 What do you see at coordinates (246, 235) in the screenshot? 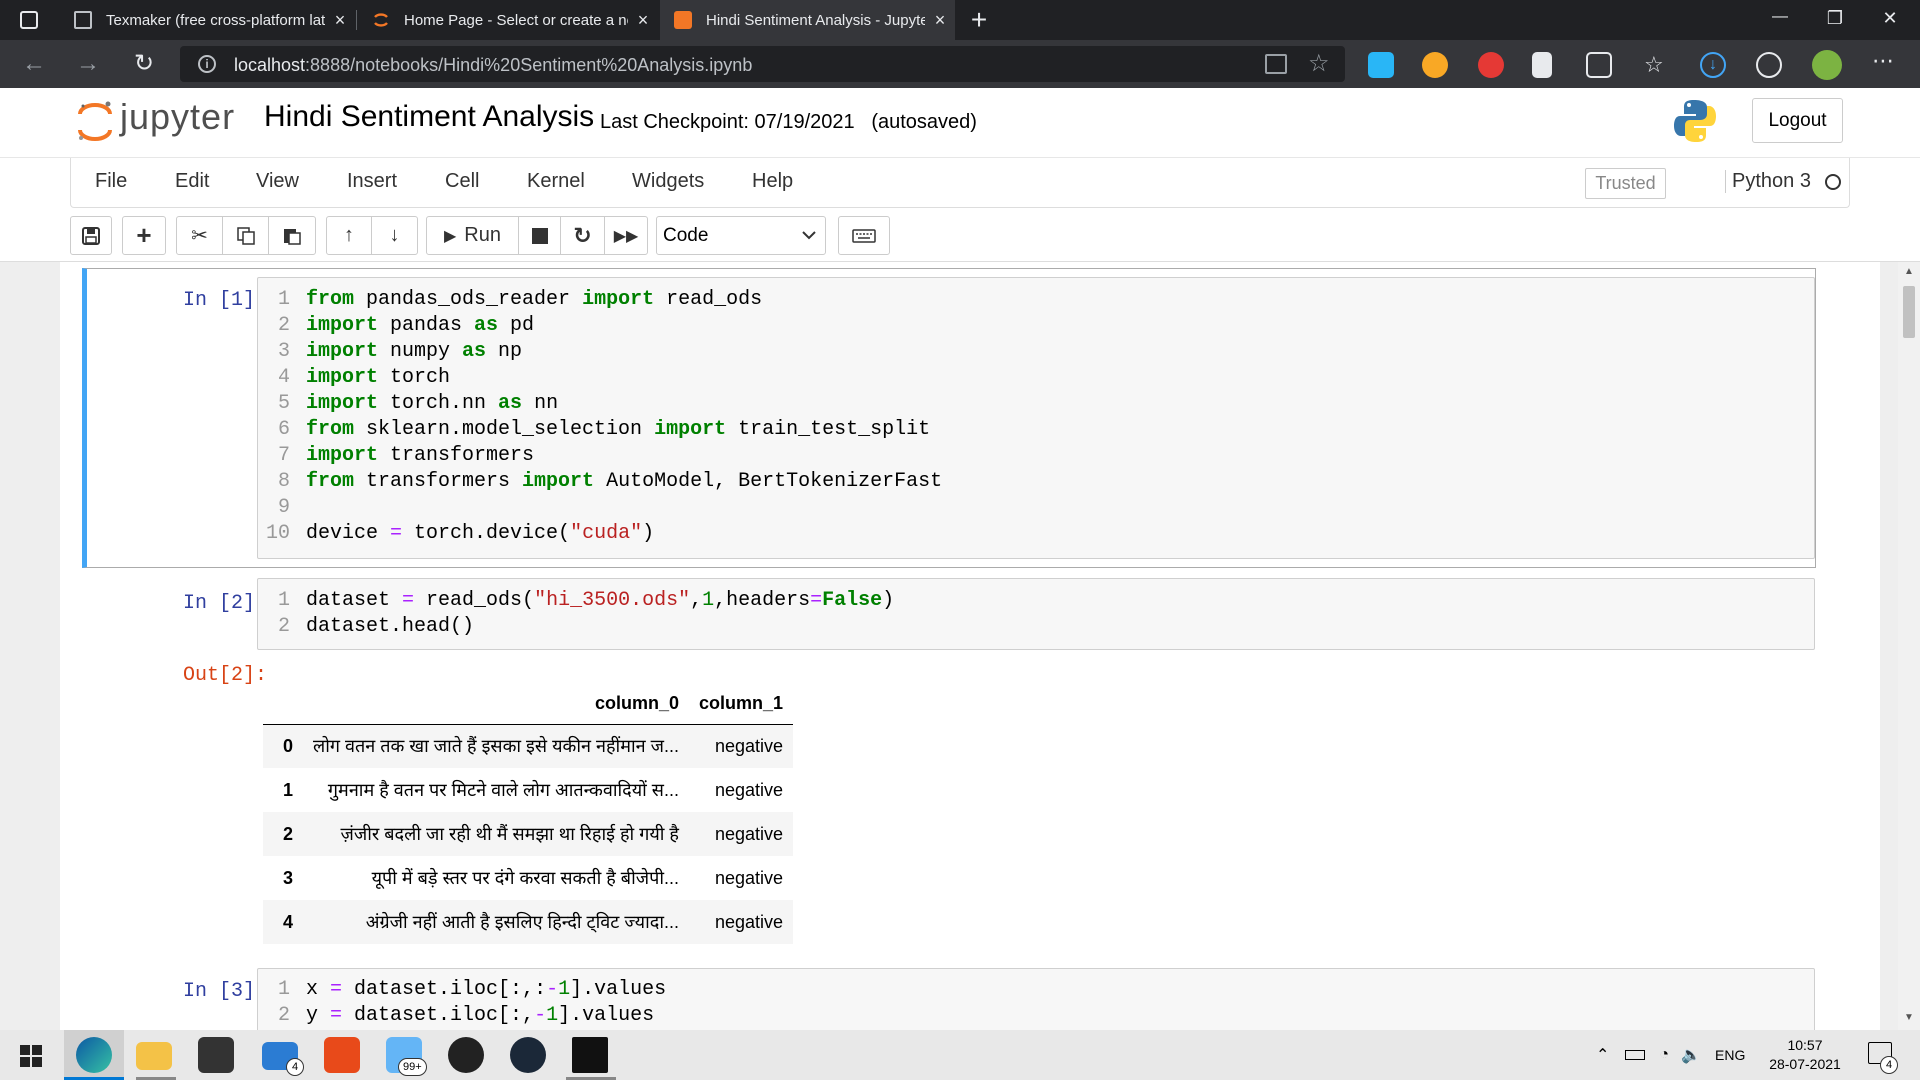
I see `copy-icon` at bounding box center [246, 235].